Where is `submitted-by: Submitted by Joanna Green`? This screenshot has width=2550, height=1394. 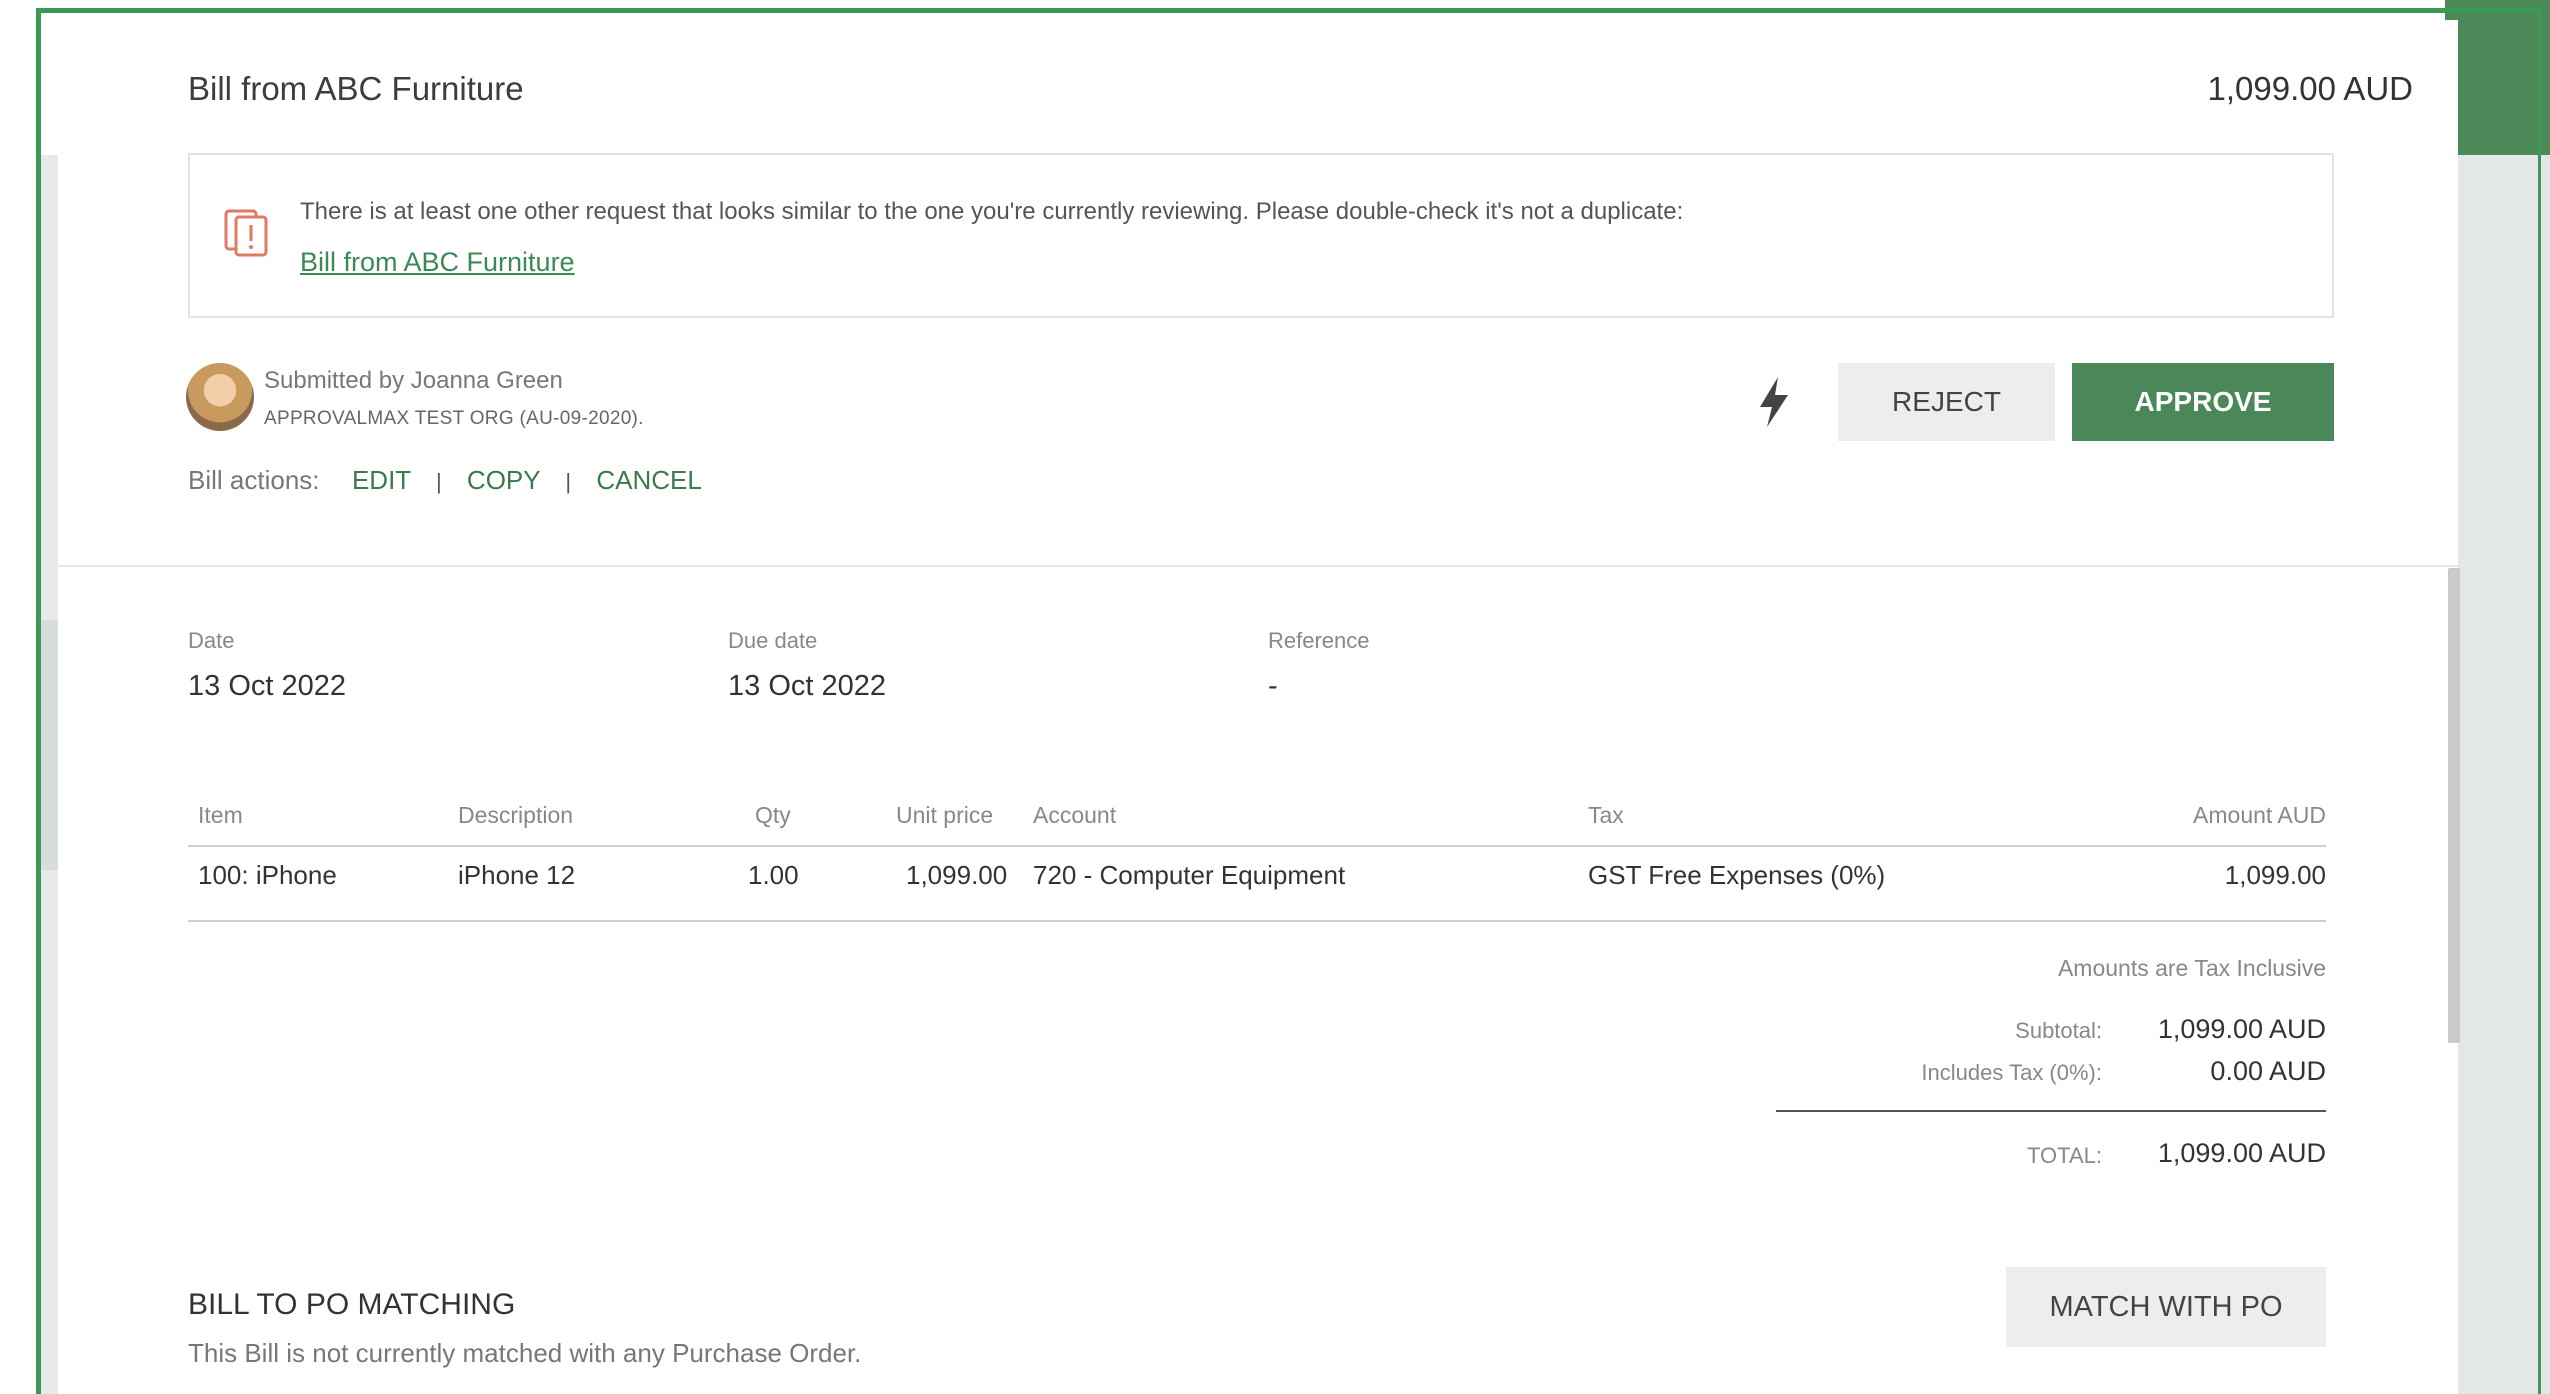
submitted-by: Submitted by Joanna Green is located at coordinates (413, 380).